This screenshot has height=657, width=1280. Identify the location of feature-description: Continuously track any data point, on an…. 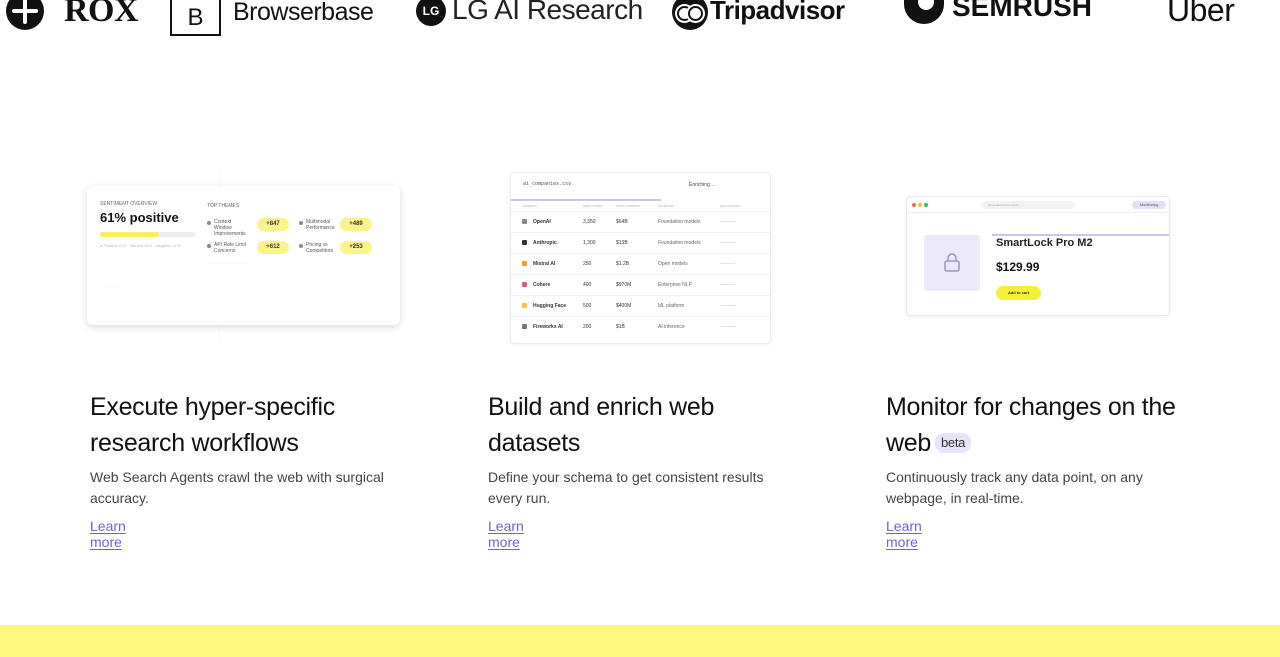
(1014, 487).